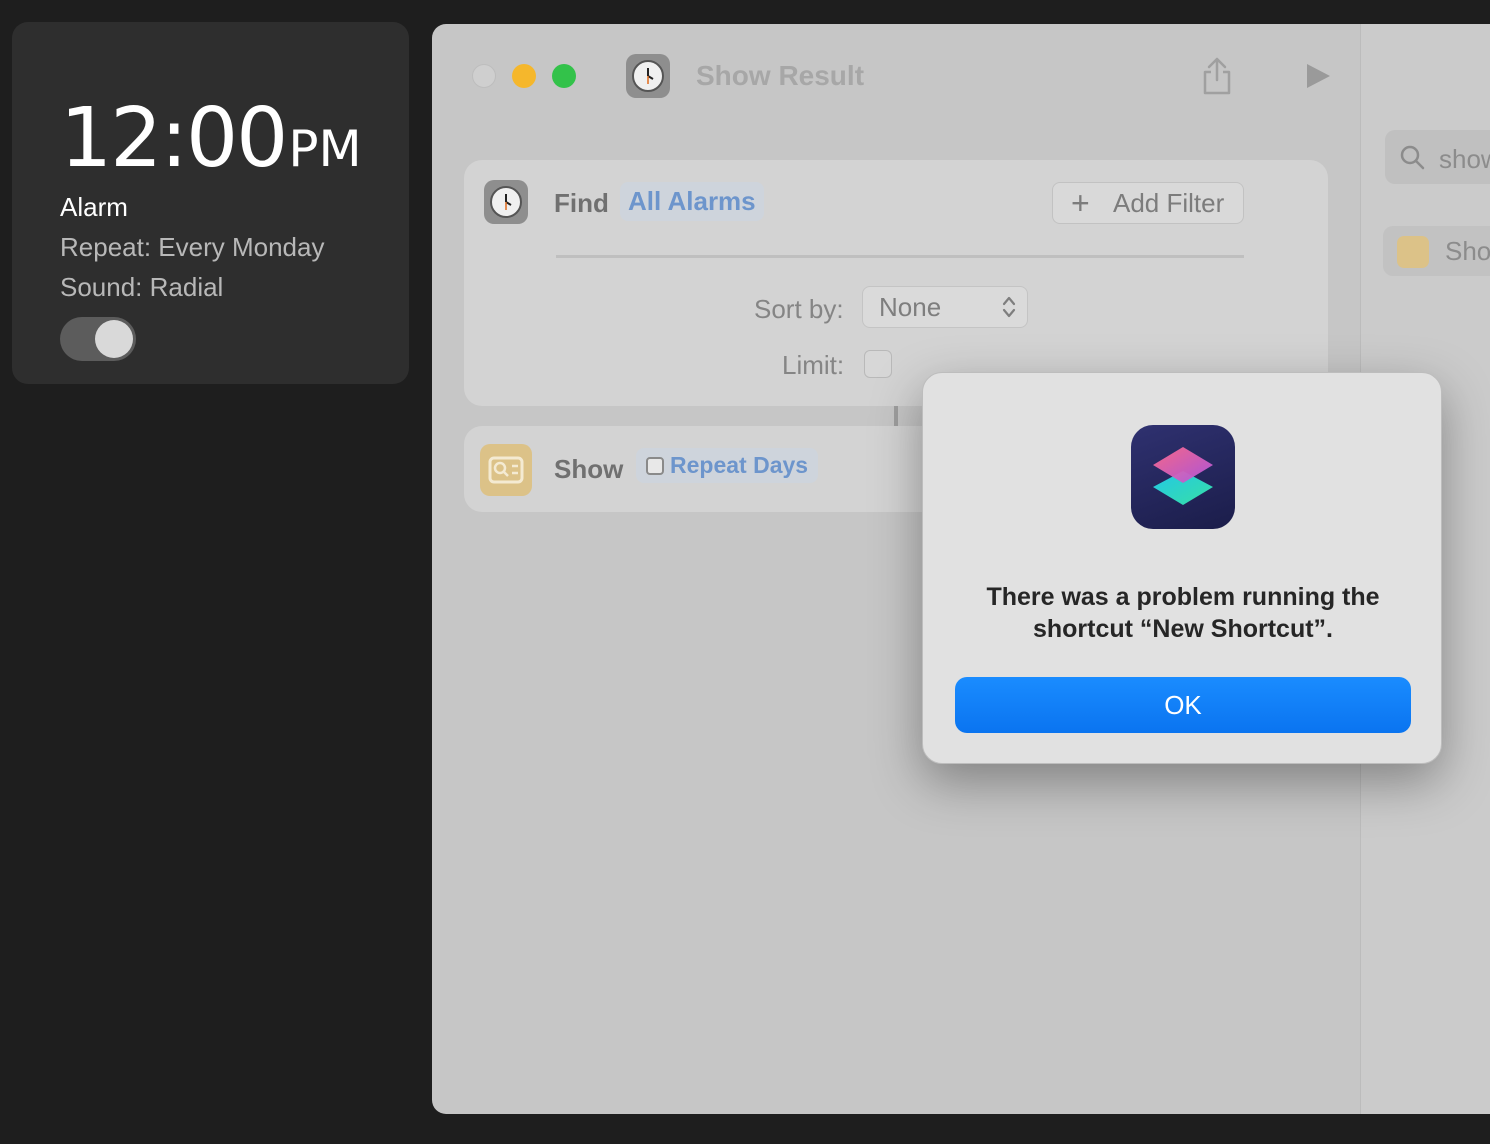 This screenshot has height=1144, width=1490. What do you see at coordinates (114, 339) in the screenshot?
I see `toggle-knob` at bounding box center [114, 339].